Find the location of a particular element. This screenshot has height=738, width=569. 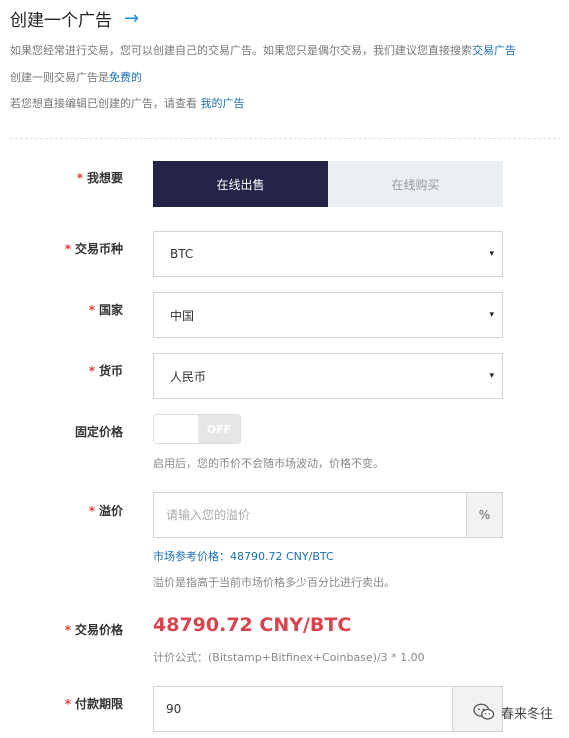

page-title: 创建一个广告 → is located at coordinates (74, 18).